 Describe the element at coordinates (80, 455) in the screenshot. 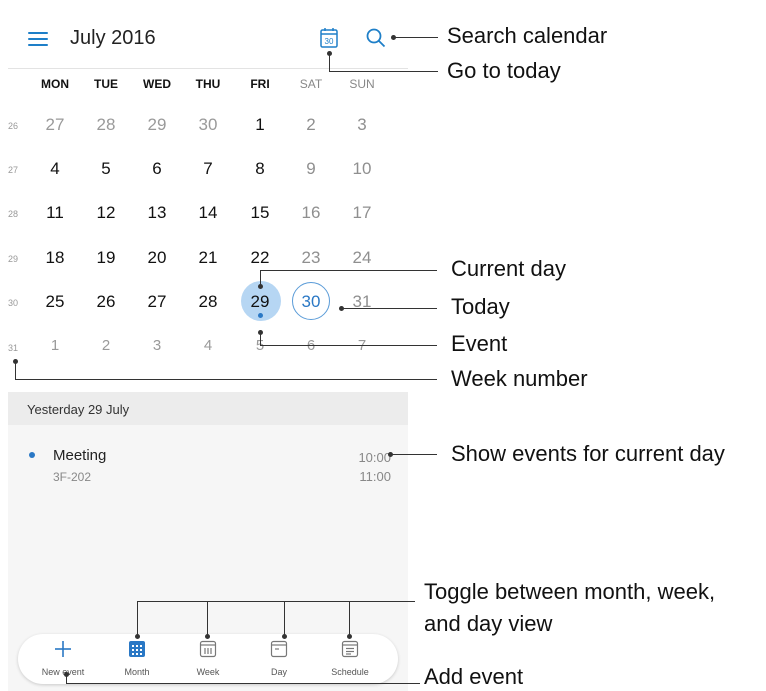

I see `event-title: Meeting` at that location.